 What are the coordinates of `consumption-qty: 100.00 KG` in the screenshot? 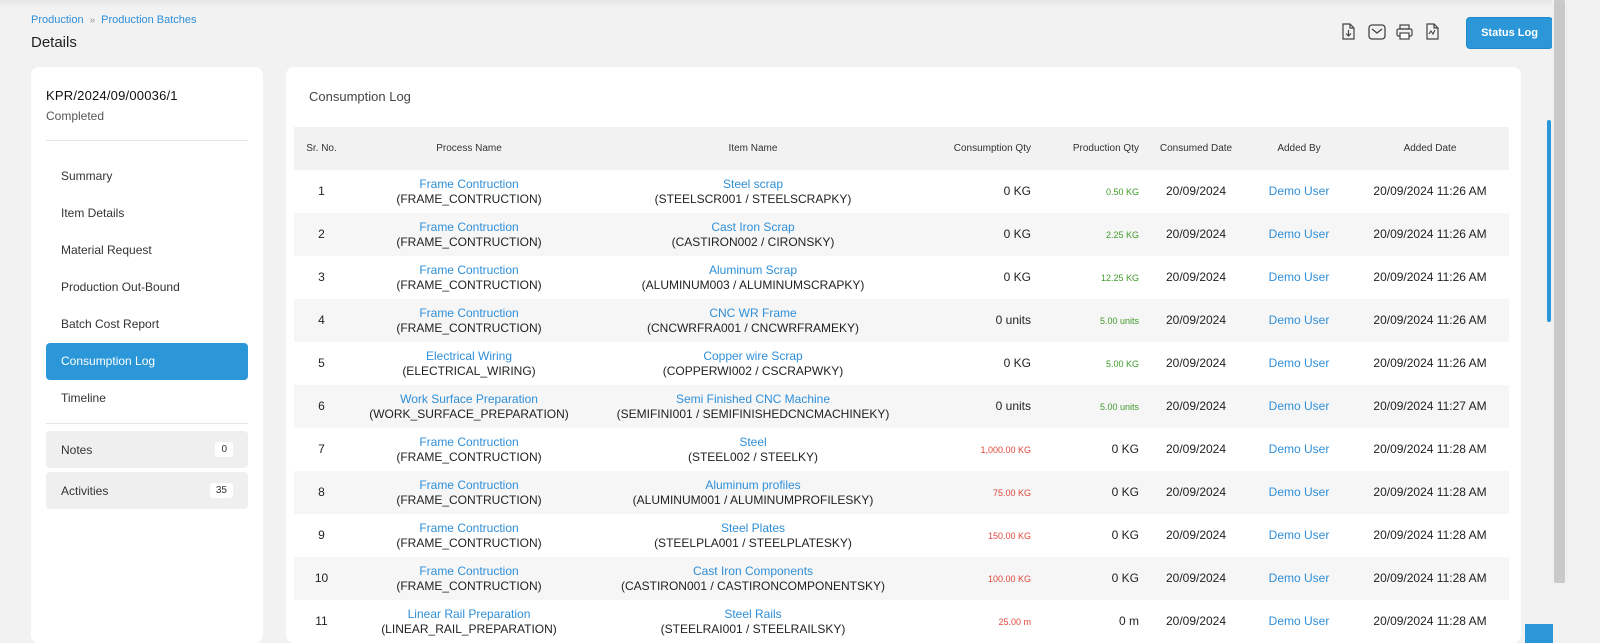 It's located at (1009, 578).